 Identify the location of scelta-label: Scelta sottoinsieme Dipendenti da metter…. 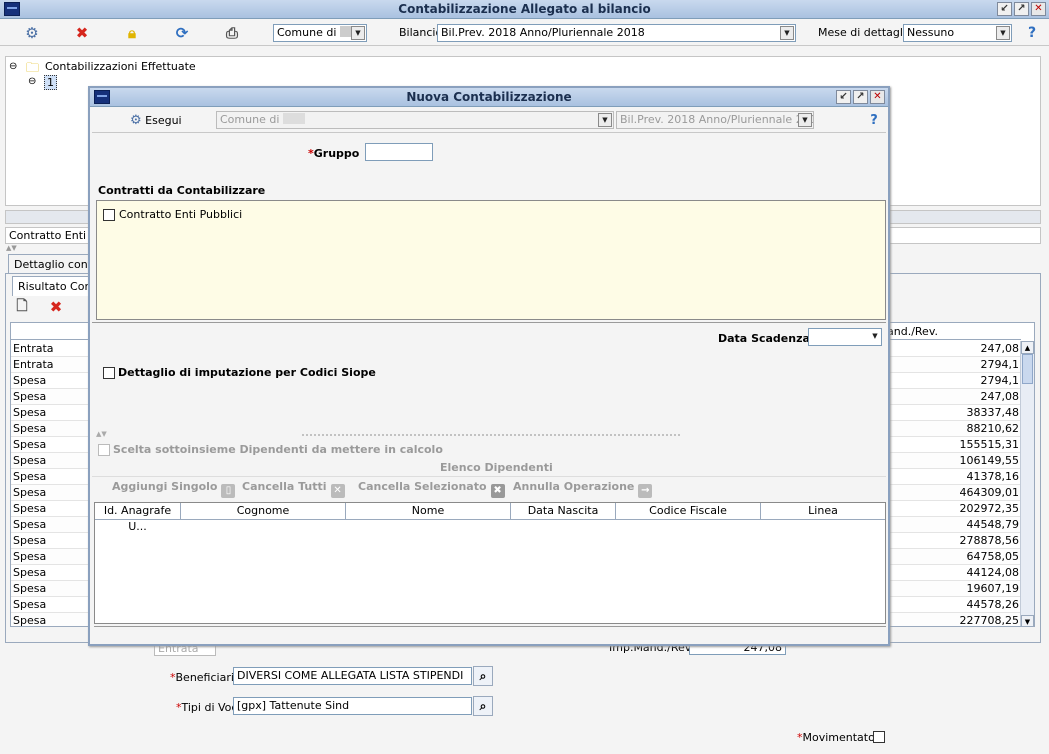
(278, 449).